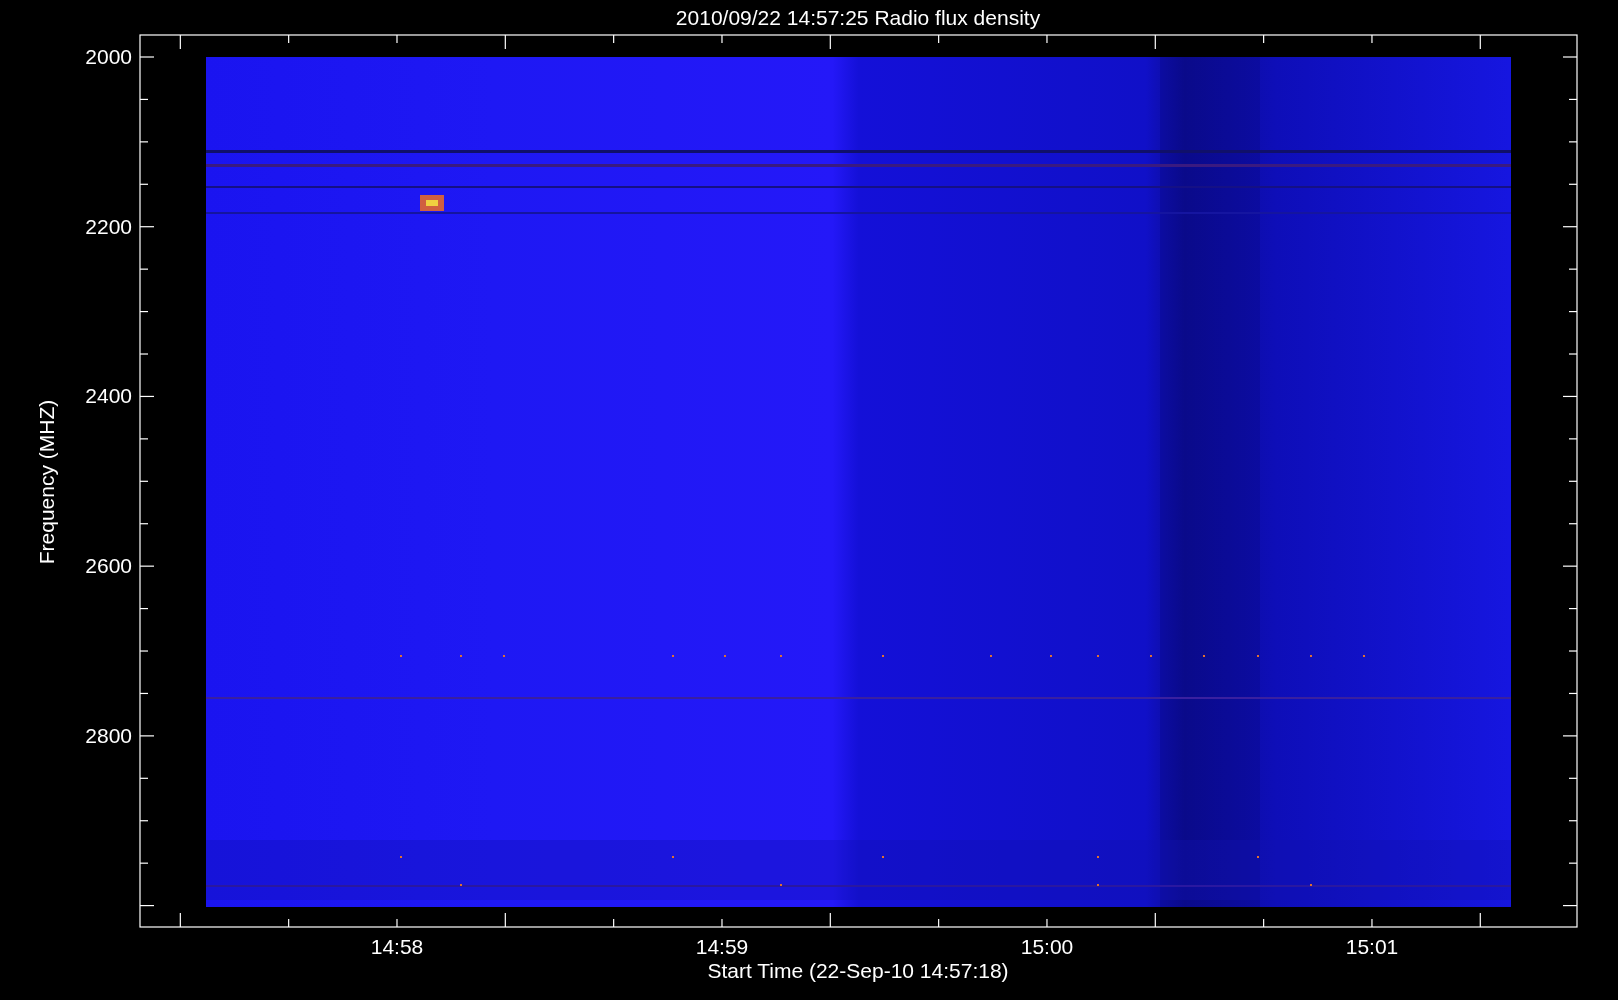 This screenshot has height=1000, width=1618. I want to click on x-tick-label: 15:00, so click(1047, 946).